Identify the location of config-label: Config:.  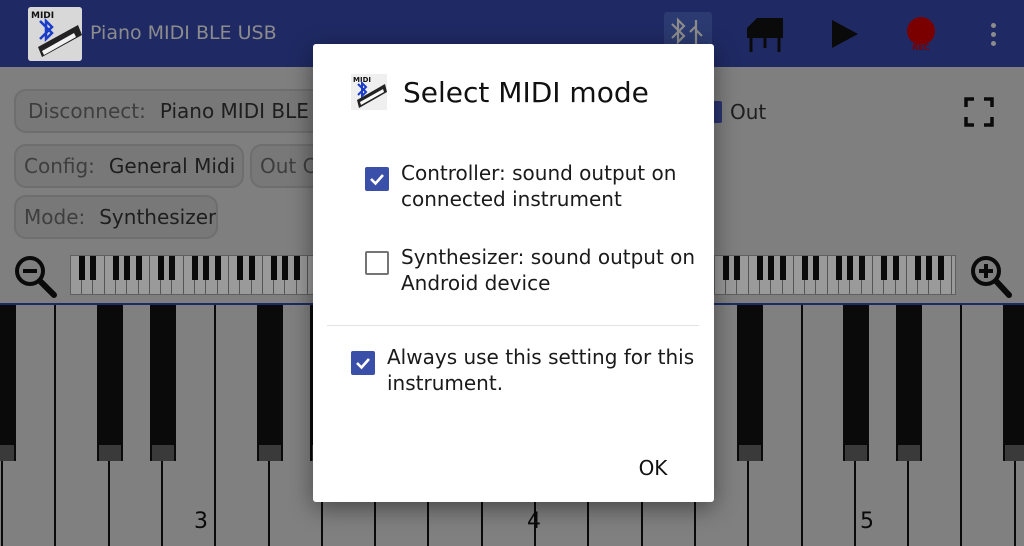
(59, 166).